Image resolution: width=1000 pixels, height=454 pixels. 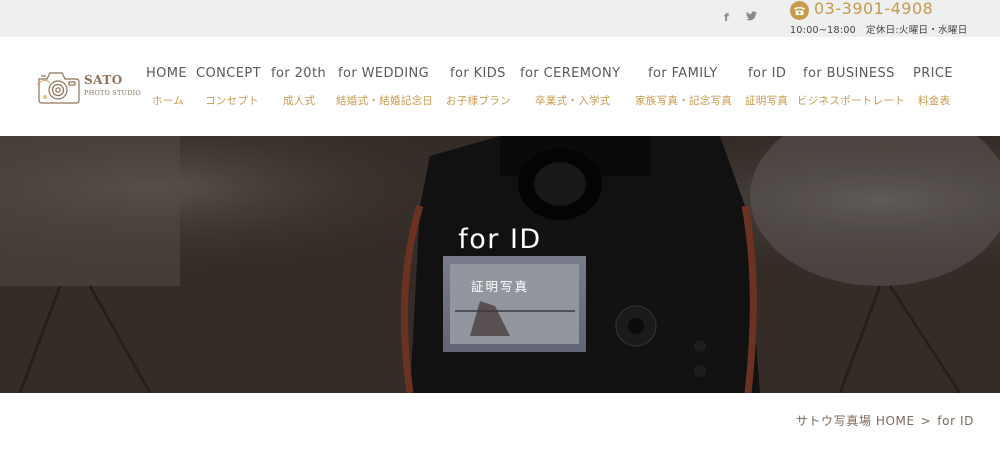 I want to click on breadcrumb: サトウ写真場 HOME > for ID, so click(x=885, y=420).